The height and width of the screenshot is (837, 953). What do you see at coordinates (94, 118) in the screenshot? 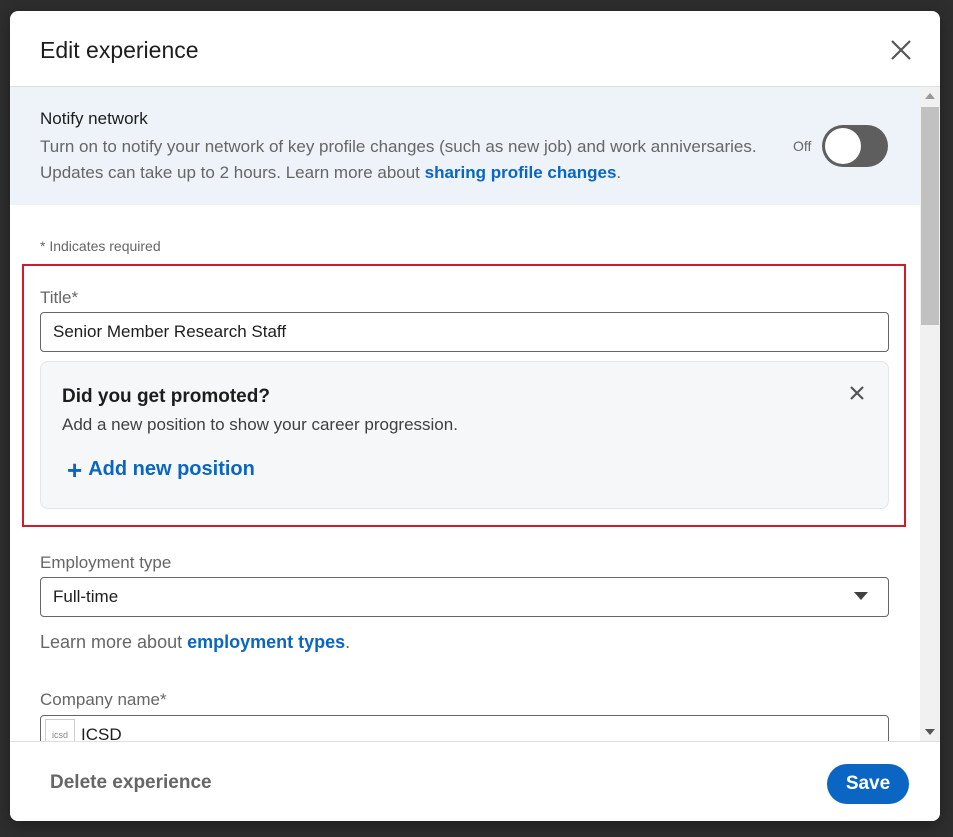
I see `notify-title: Notify network` at bounding box center [94, 118].